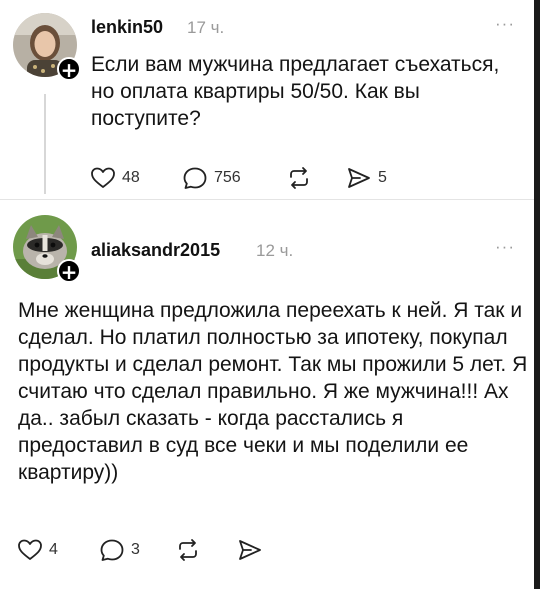 The height and width of the screenshot is (589, 540). I want to click on comment-bubble-icon, so click(112, 550).